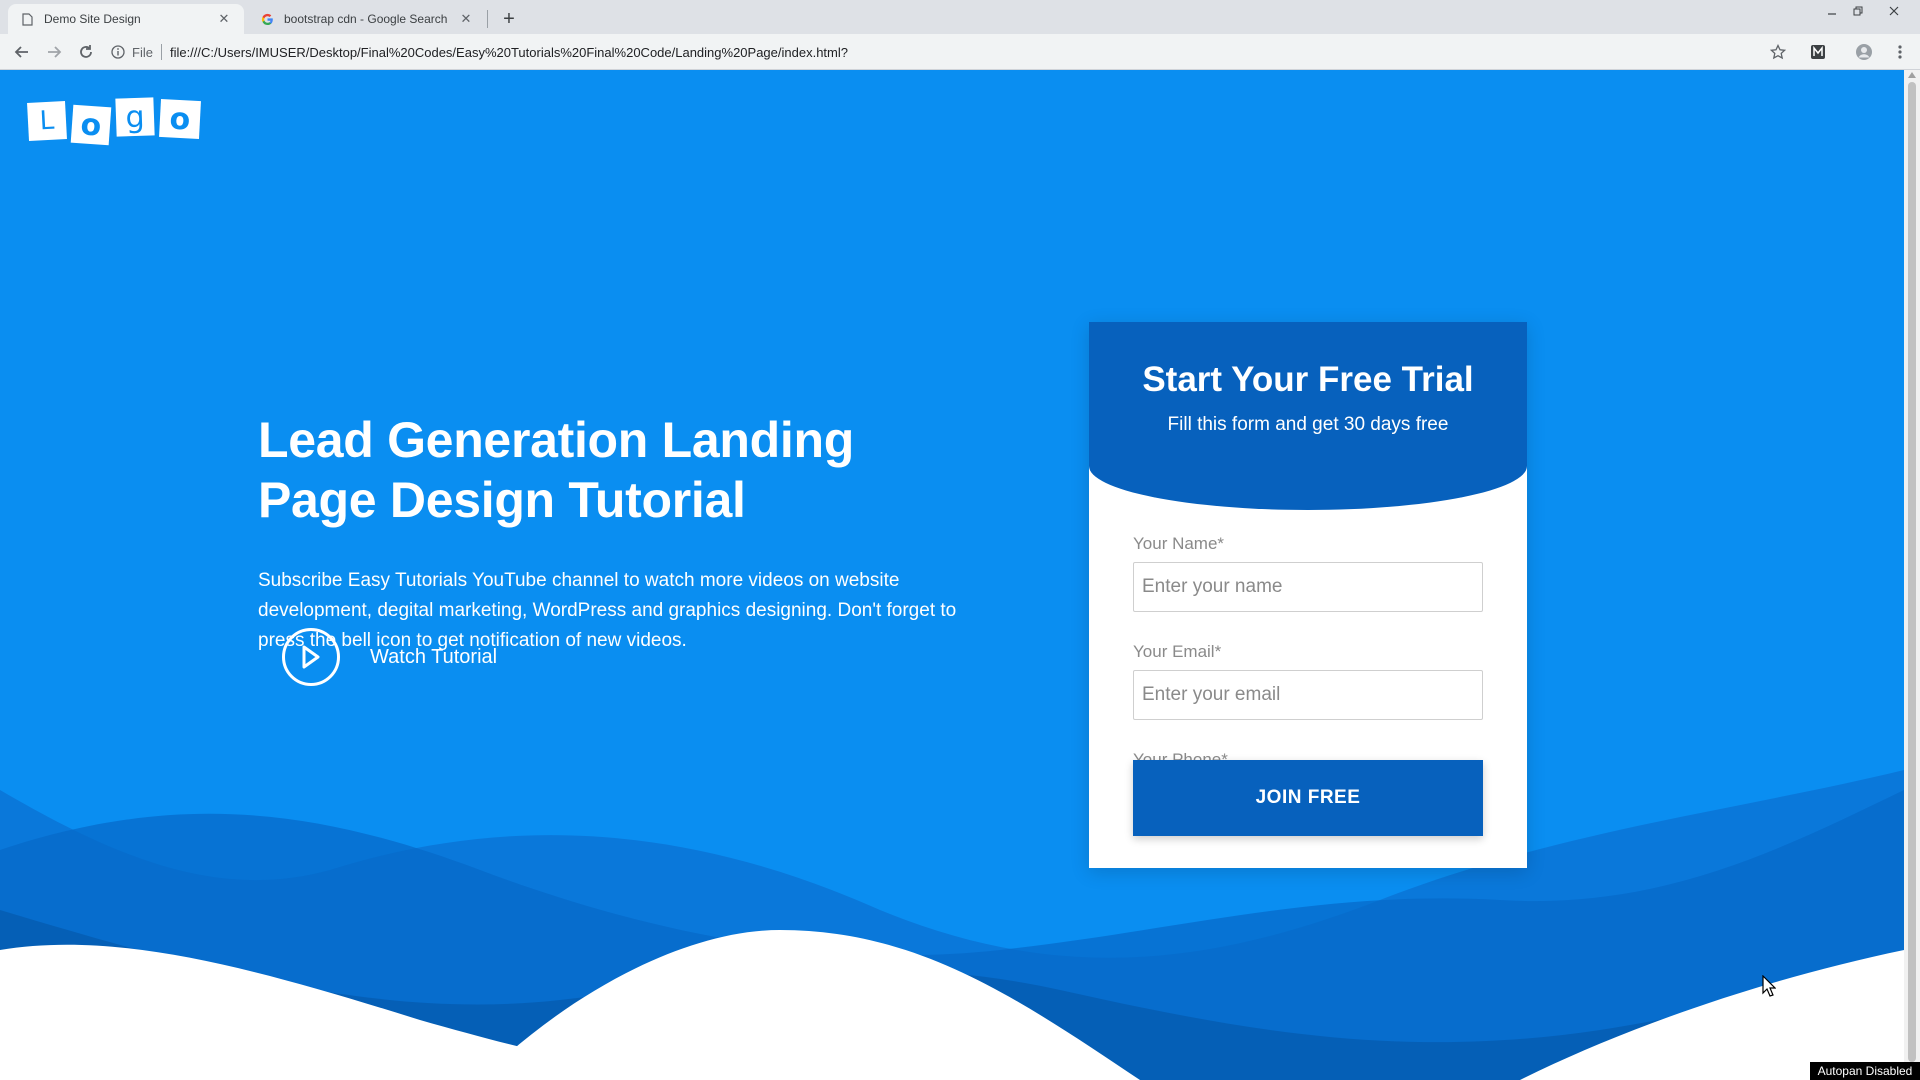 Image resolution: width=1920 pixels, height=1080 pixels. What do you see at coordinates (1308, 798) in the screenshot?
I see `join-free-button: JOIN FREE` at bounding box center [1308, 798].